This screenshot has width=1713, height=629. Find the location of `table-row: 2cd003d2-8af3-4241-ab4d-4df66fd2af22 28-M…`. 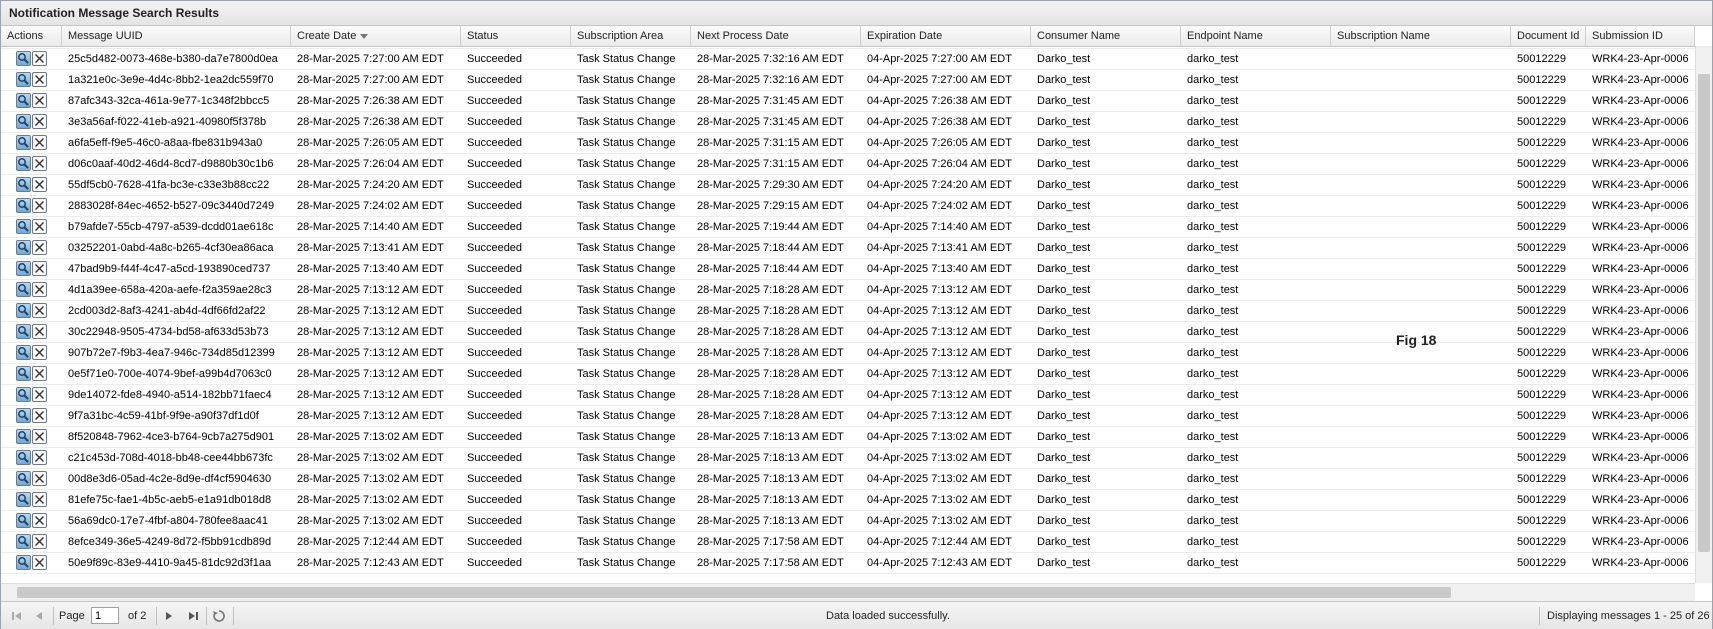

table-row: 2cd003d2-8af3-4241-ab4d-4df66fd2af22 28-M… is located at coordinates (848, 311).